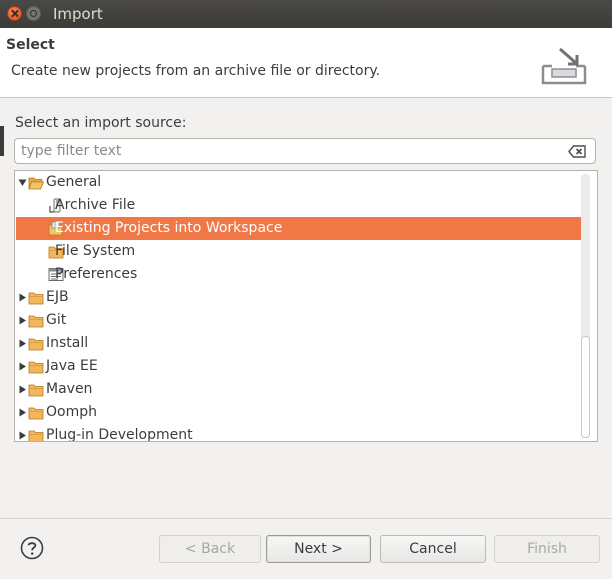  Describe the element at coordinates (299, 412) in the screenshot. I see `tree-item: Oomph` at that location.